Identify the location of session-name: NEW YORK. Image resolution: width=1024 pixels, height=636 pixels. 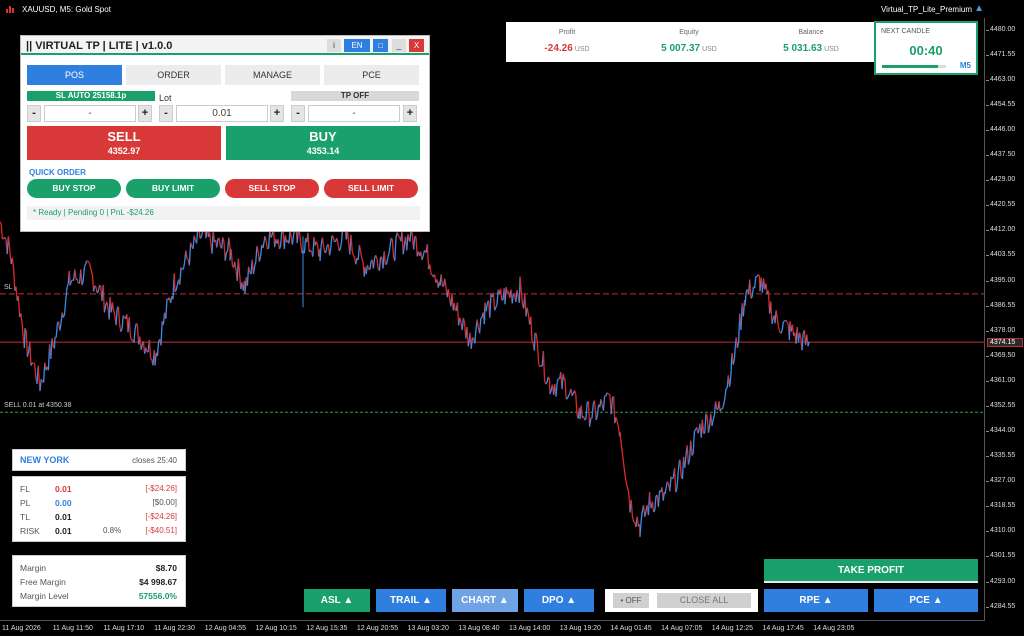
(45, 460).